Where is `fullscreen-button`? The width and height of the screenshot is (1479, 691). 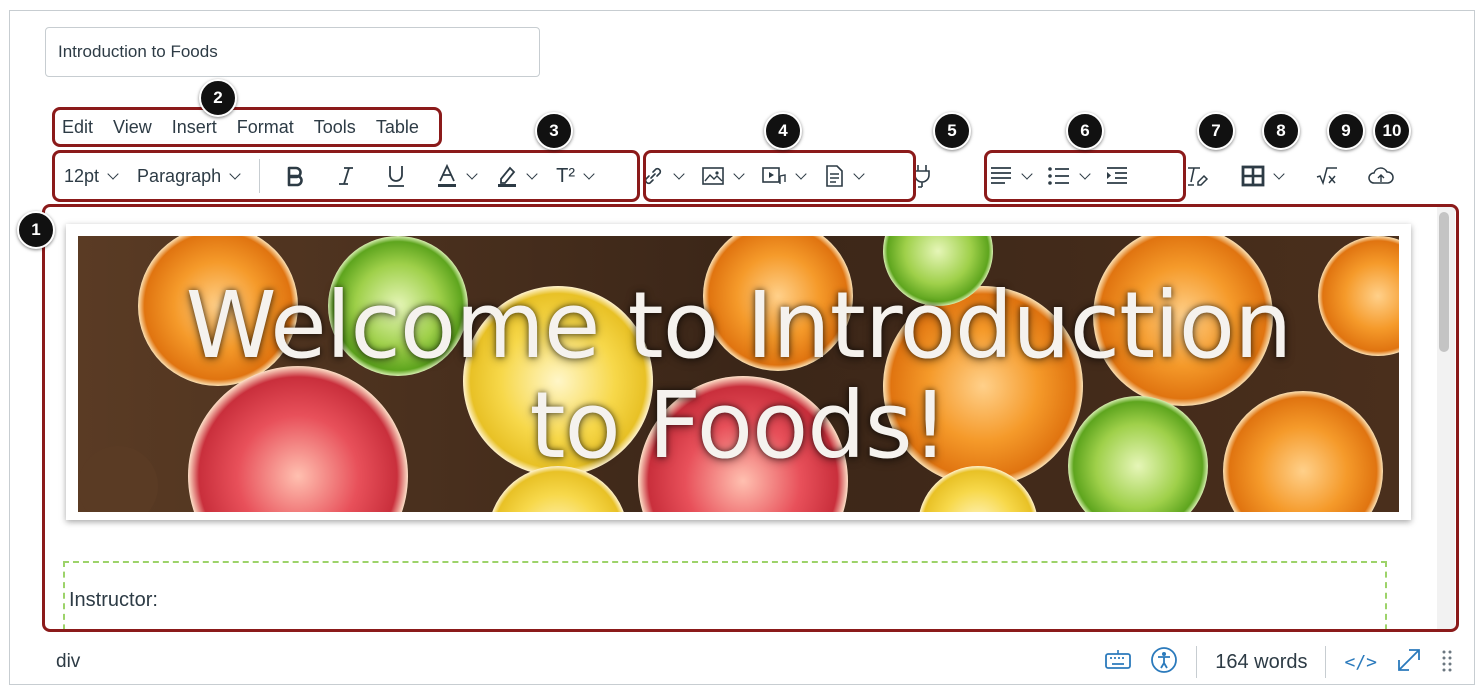
fullscreen-button is located at coordinates (1409, 662).